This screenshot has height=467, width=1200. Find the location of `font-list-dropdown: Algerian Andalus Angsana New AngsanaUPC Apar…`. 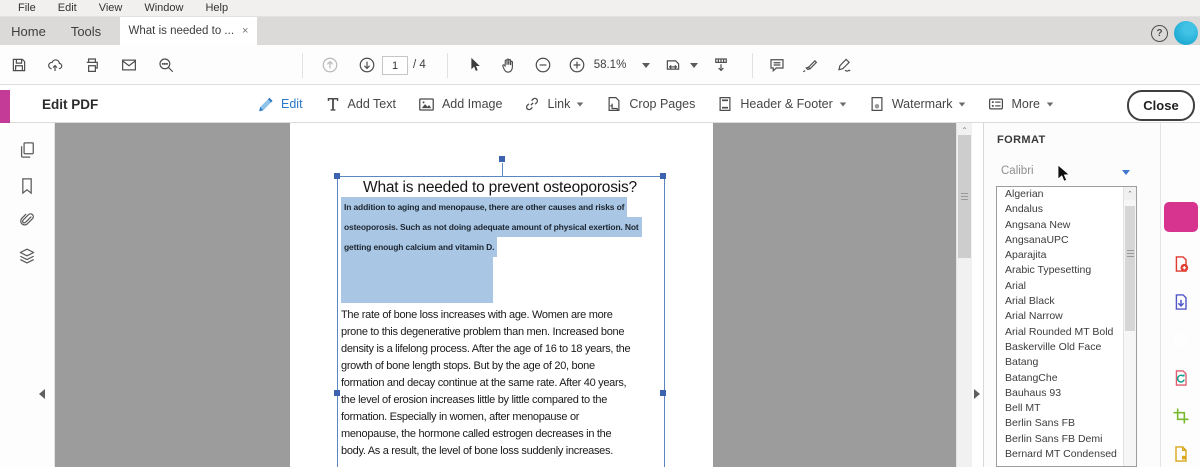

font-list-dropdown: Algerian Andalus Angsana New AngsanaUPC Apar… is located at coordinates (1066, 326).